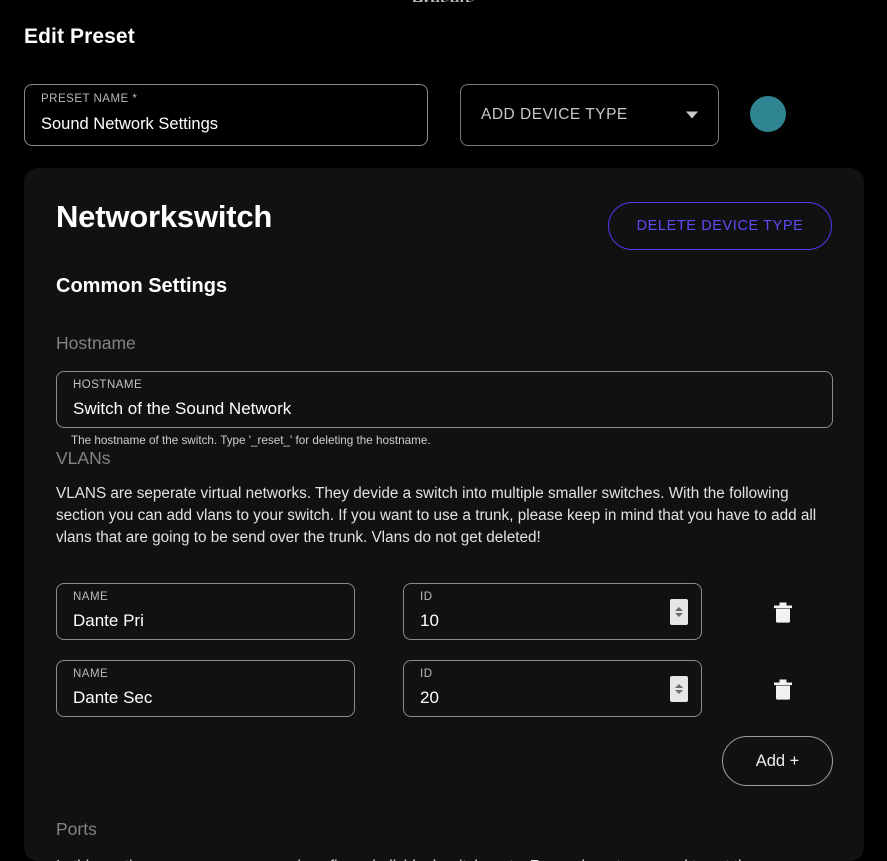  What do you see at coordinates (429, 697) in the screenshot?
I see `vlan-id-value: 20` at bounding box center [429, 697].